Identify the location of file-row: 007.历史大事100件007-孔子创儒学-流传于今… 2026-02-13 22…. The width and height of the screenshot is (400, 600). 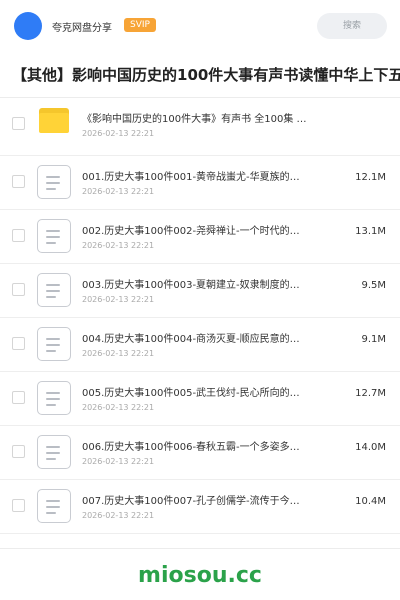
(200, 507).